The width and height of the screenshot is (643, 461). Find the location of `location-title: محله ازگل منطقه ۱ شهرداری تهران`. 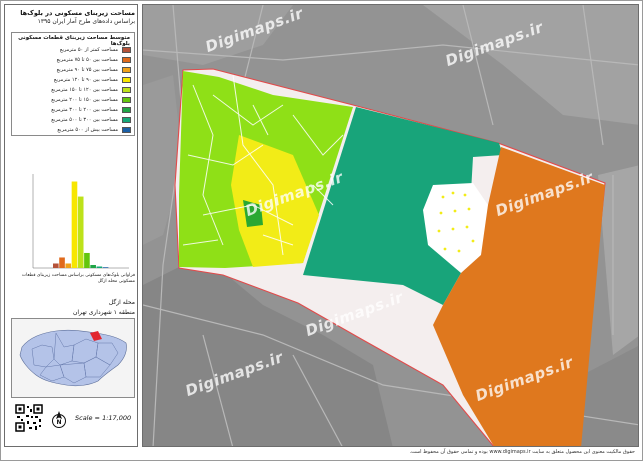

location-title: محله ازگل منطقه ۱ شهرداری تهران is located at coordinates (72, 308).